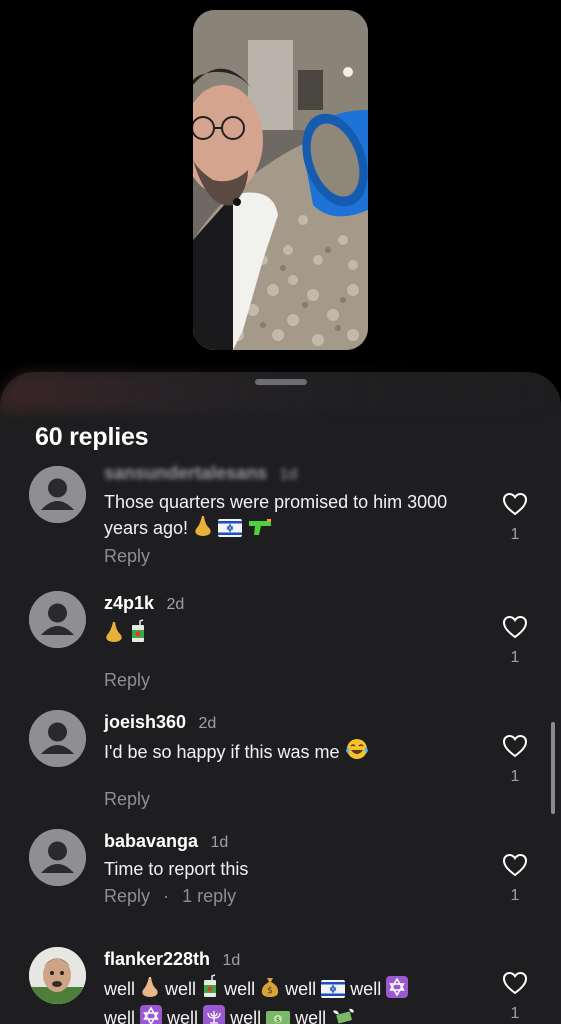 The image size is (561, 1024). What do you see at coordinates (289, 869) in the screenshot?
I see `comment-text: Time to report this` at bounding box center [289, 869].